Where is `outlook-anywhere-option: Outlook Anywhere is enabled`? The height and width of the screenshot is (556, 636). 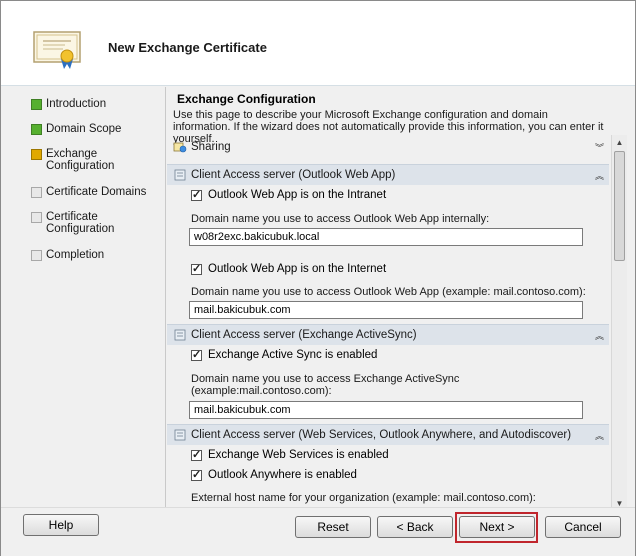 outlook-anywhere-option: Outlook Anywhere is enabled is located at coordinates (274, 474).